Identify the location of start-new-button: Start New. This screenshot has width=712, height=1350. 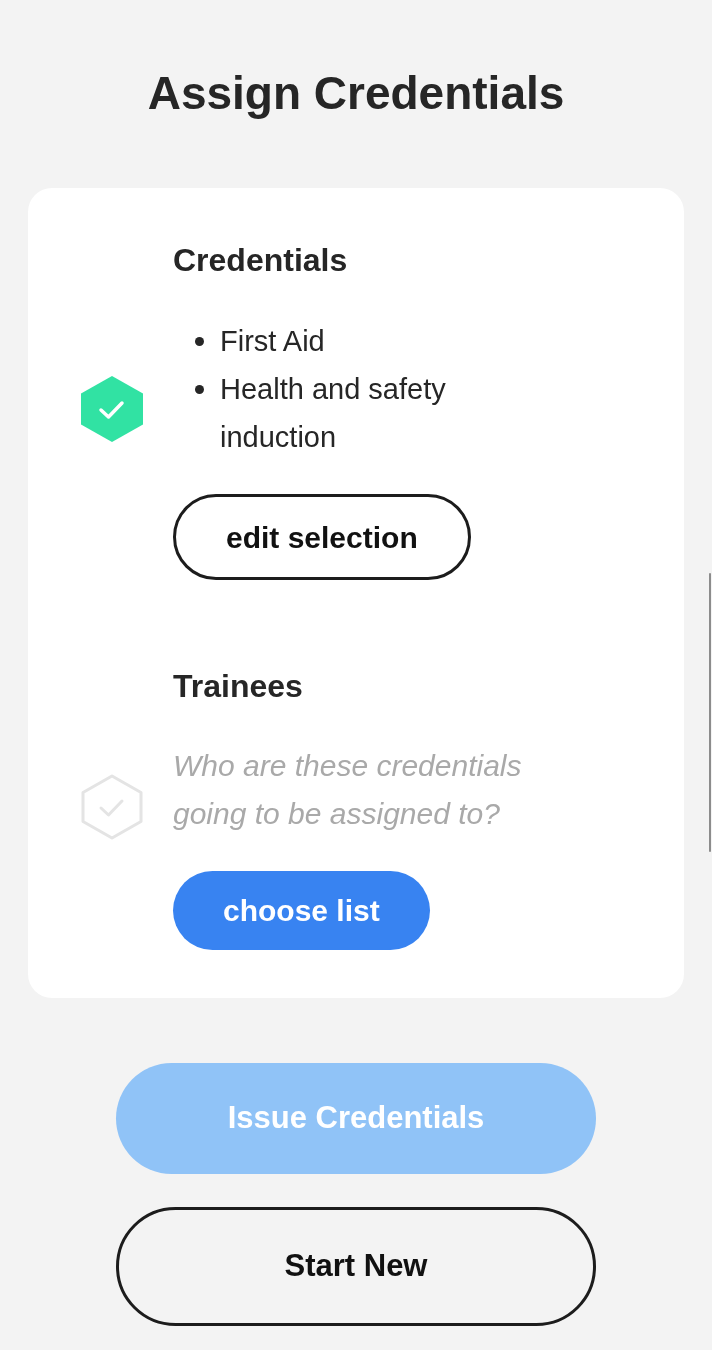
(356, 1266).